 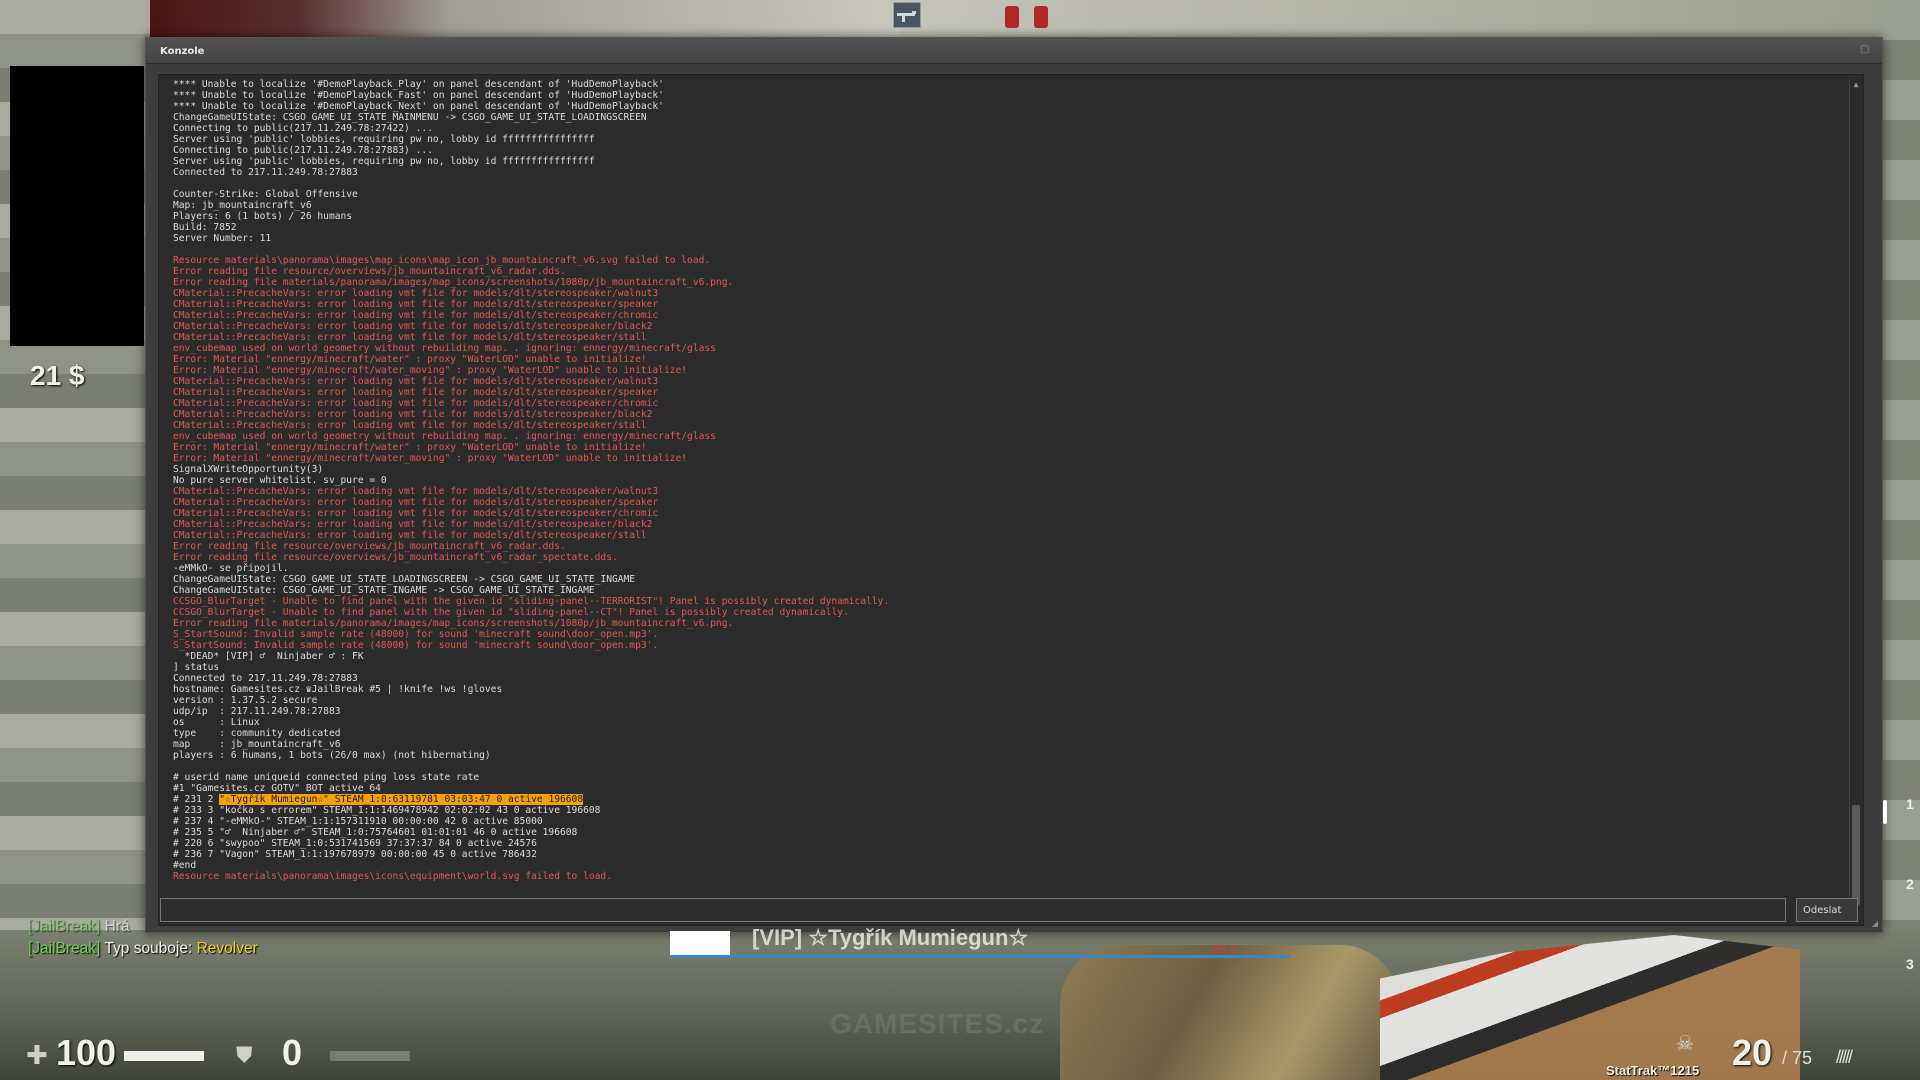 What do you see at coordinates (1018, 469) in the screenshot?
I see `console-line: SignalXWriteOpportunity(3)` at bounding box center [1018, 469].